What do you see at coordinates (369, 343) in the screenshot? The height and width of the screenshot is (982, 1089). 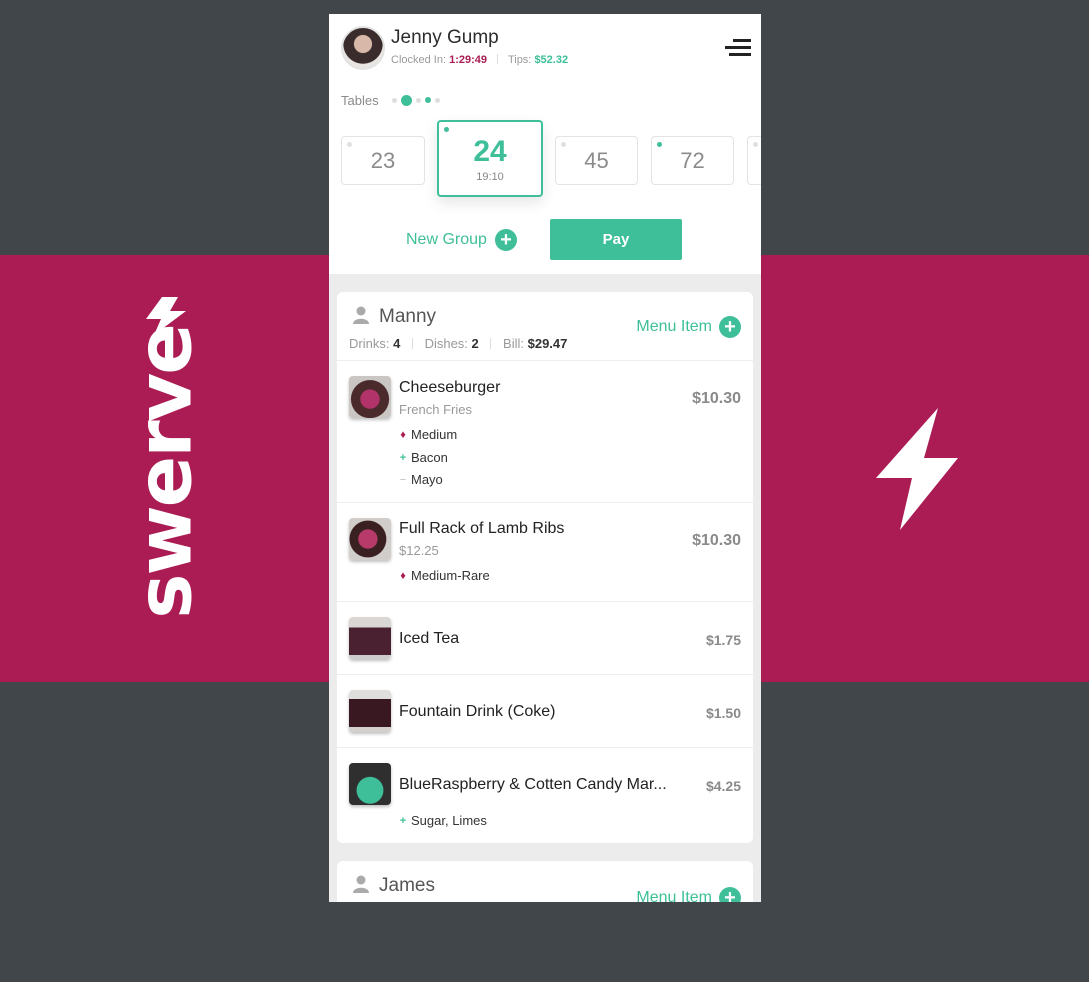 I see `drinks-label: Drinks:` at bounding box center [369, 343].